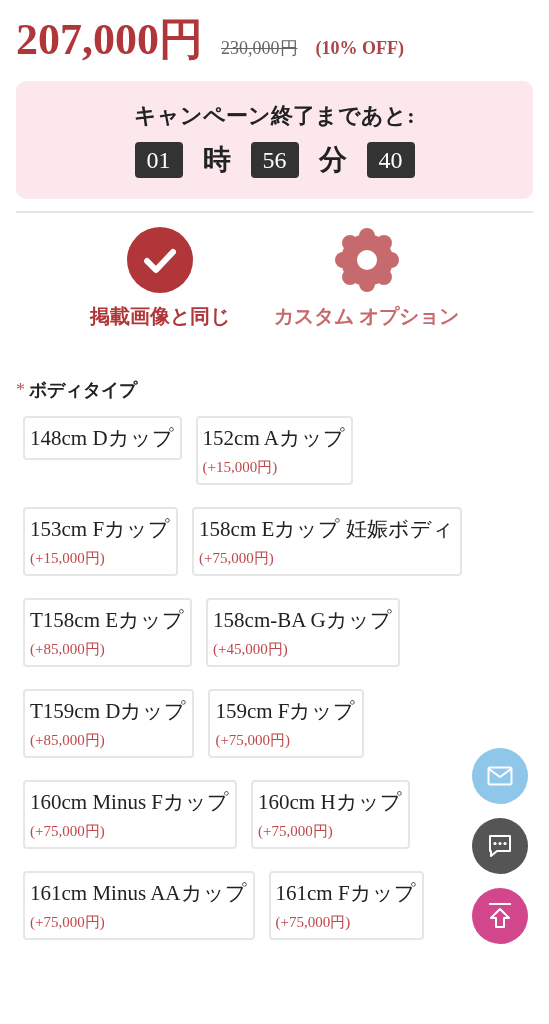 The height and width of the screenshot is (1024, 549). What do you see at coordinates (327, 541) in the screenshot?
I see `body-type-option: 158cm Eカップ 妊娠ボディ (+75,000円)` at bounding box center [327, 541].